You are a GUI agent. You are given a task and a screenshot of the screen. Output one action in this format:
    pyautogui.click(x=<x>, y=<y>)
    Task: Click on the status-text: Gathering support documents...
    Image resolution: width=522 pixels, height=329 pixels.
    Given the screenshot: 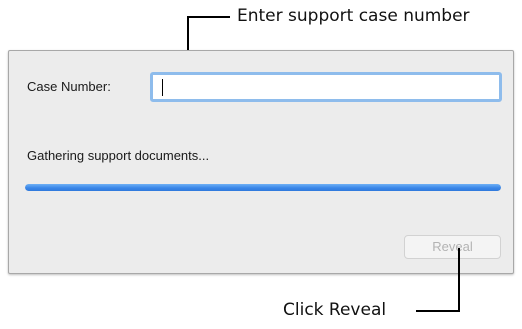 What is the action you would take?
    pyautogui.click(x=118, y=155)
    